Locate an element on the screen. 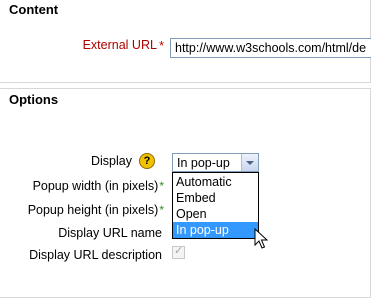 The width and height of the screenshot is (371, 298). display-dropdown-list: Automatic Embed Open In pop-up is located at coordinates (215, 205).